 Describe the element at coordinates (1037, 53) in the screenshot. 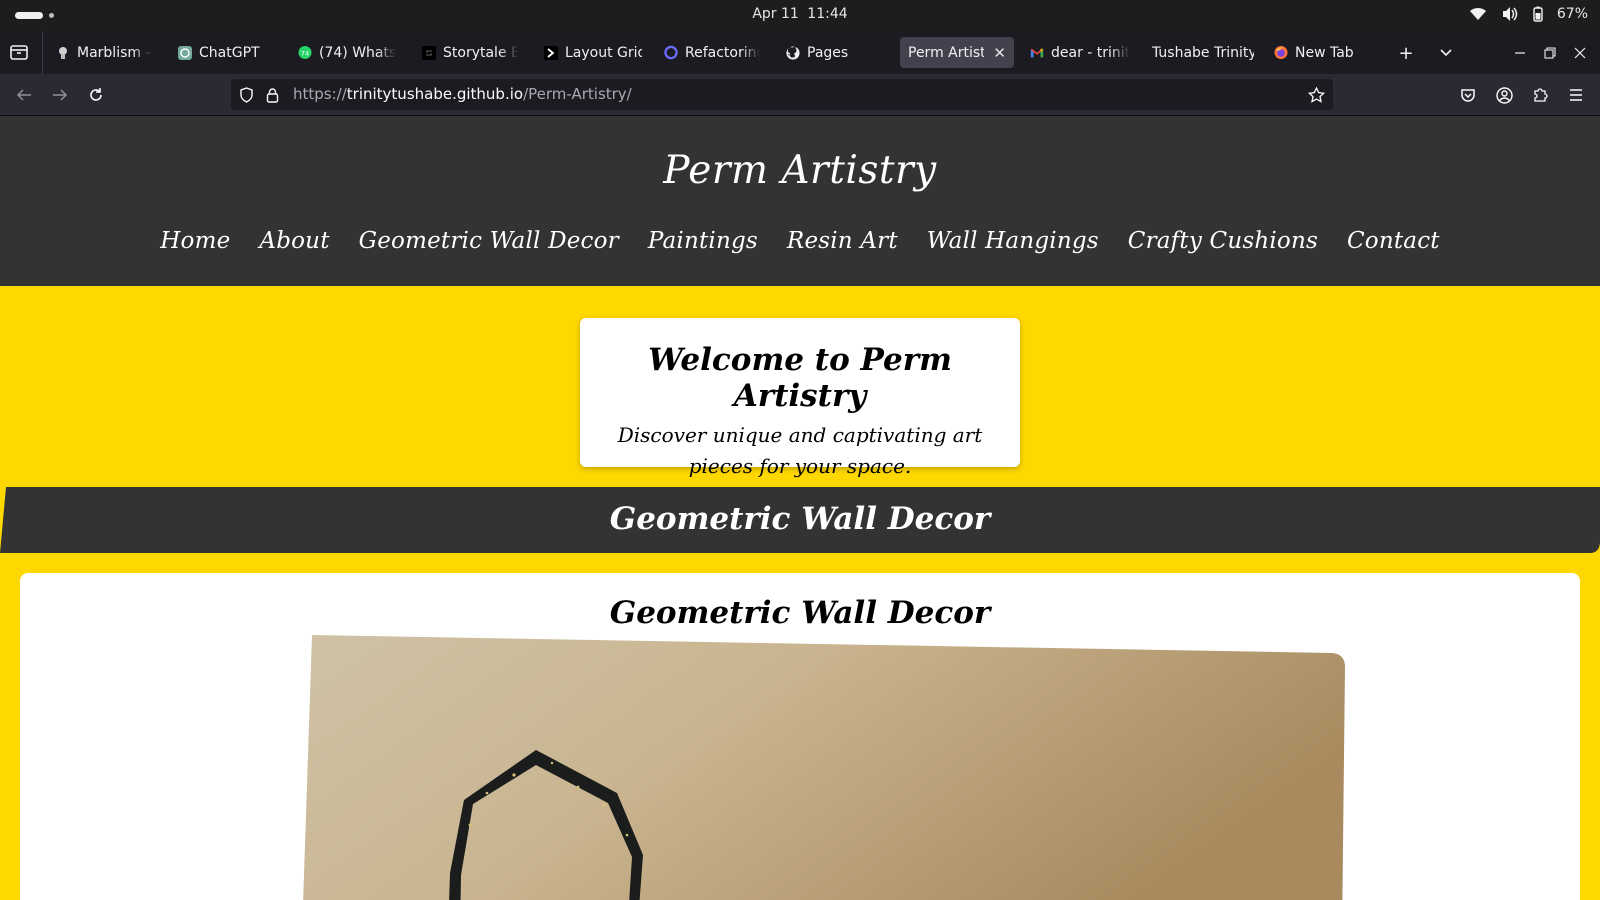

I see `gmail-favicon-icon` at that location.